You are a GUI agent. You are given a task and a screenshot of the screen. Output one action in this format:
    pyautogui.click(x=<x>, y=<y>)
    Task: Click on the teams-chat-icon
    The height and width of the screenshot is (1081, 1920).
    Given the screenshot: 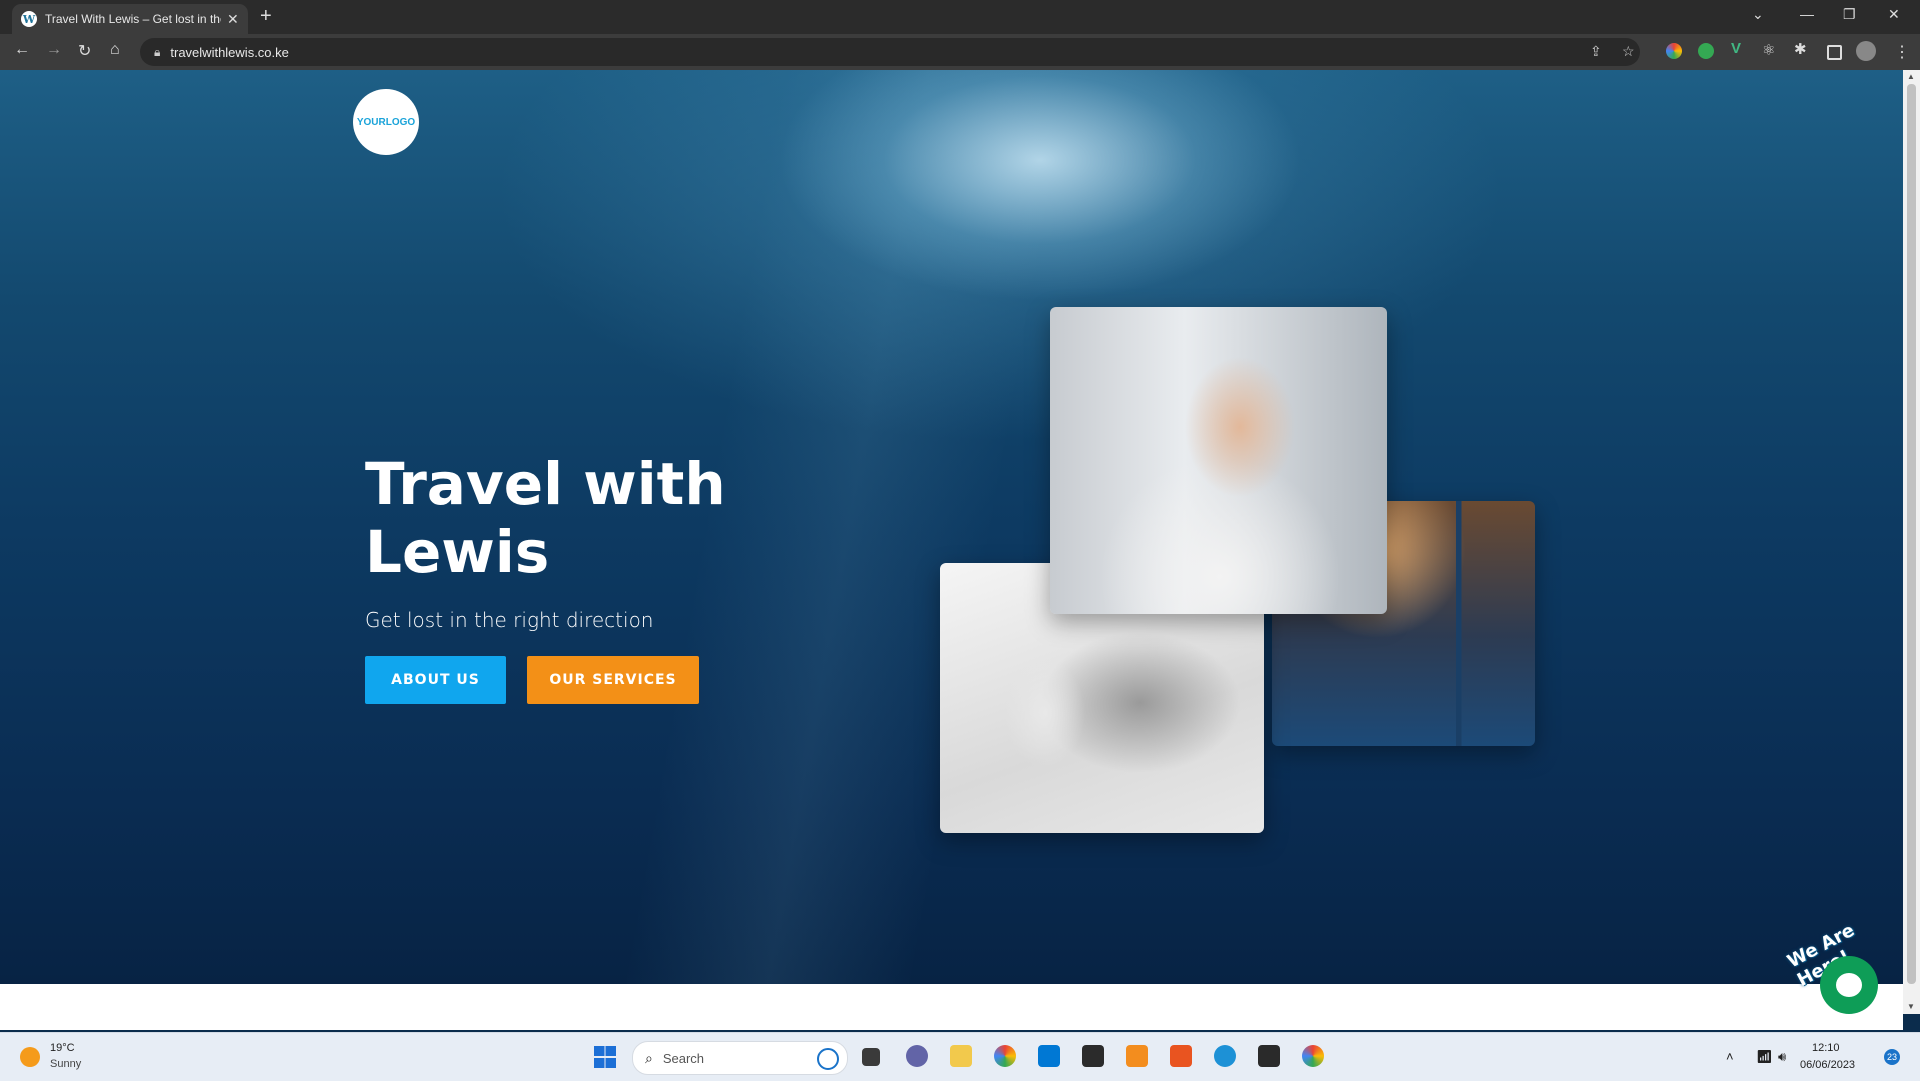 What is the action you would take?
    pyautogui.click(x=917, y=1056)
    